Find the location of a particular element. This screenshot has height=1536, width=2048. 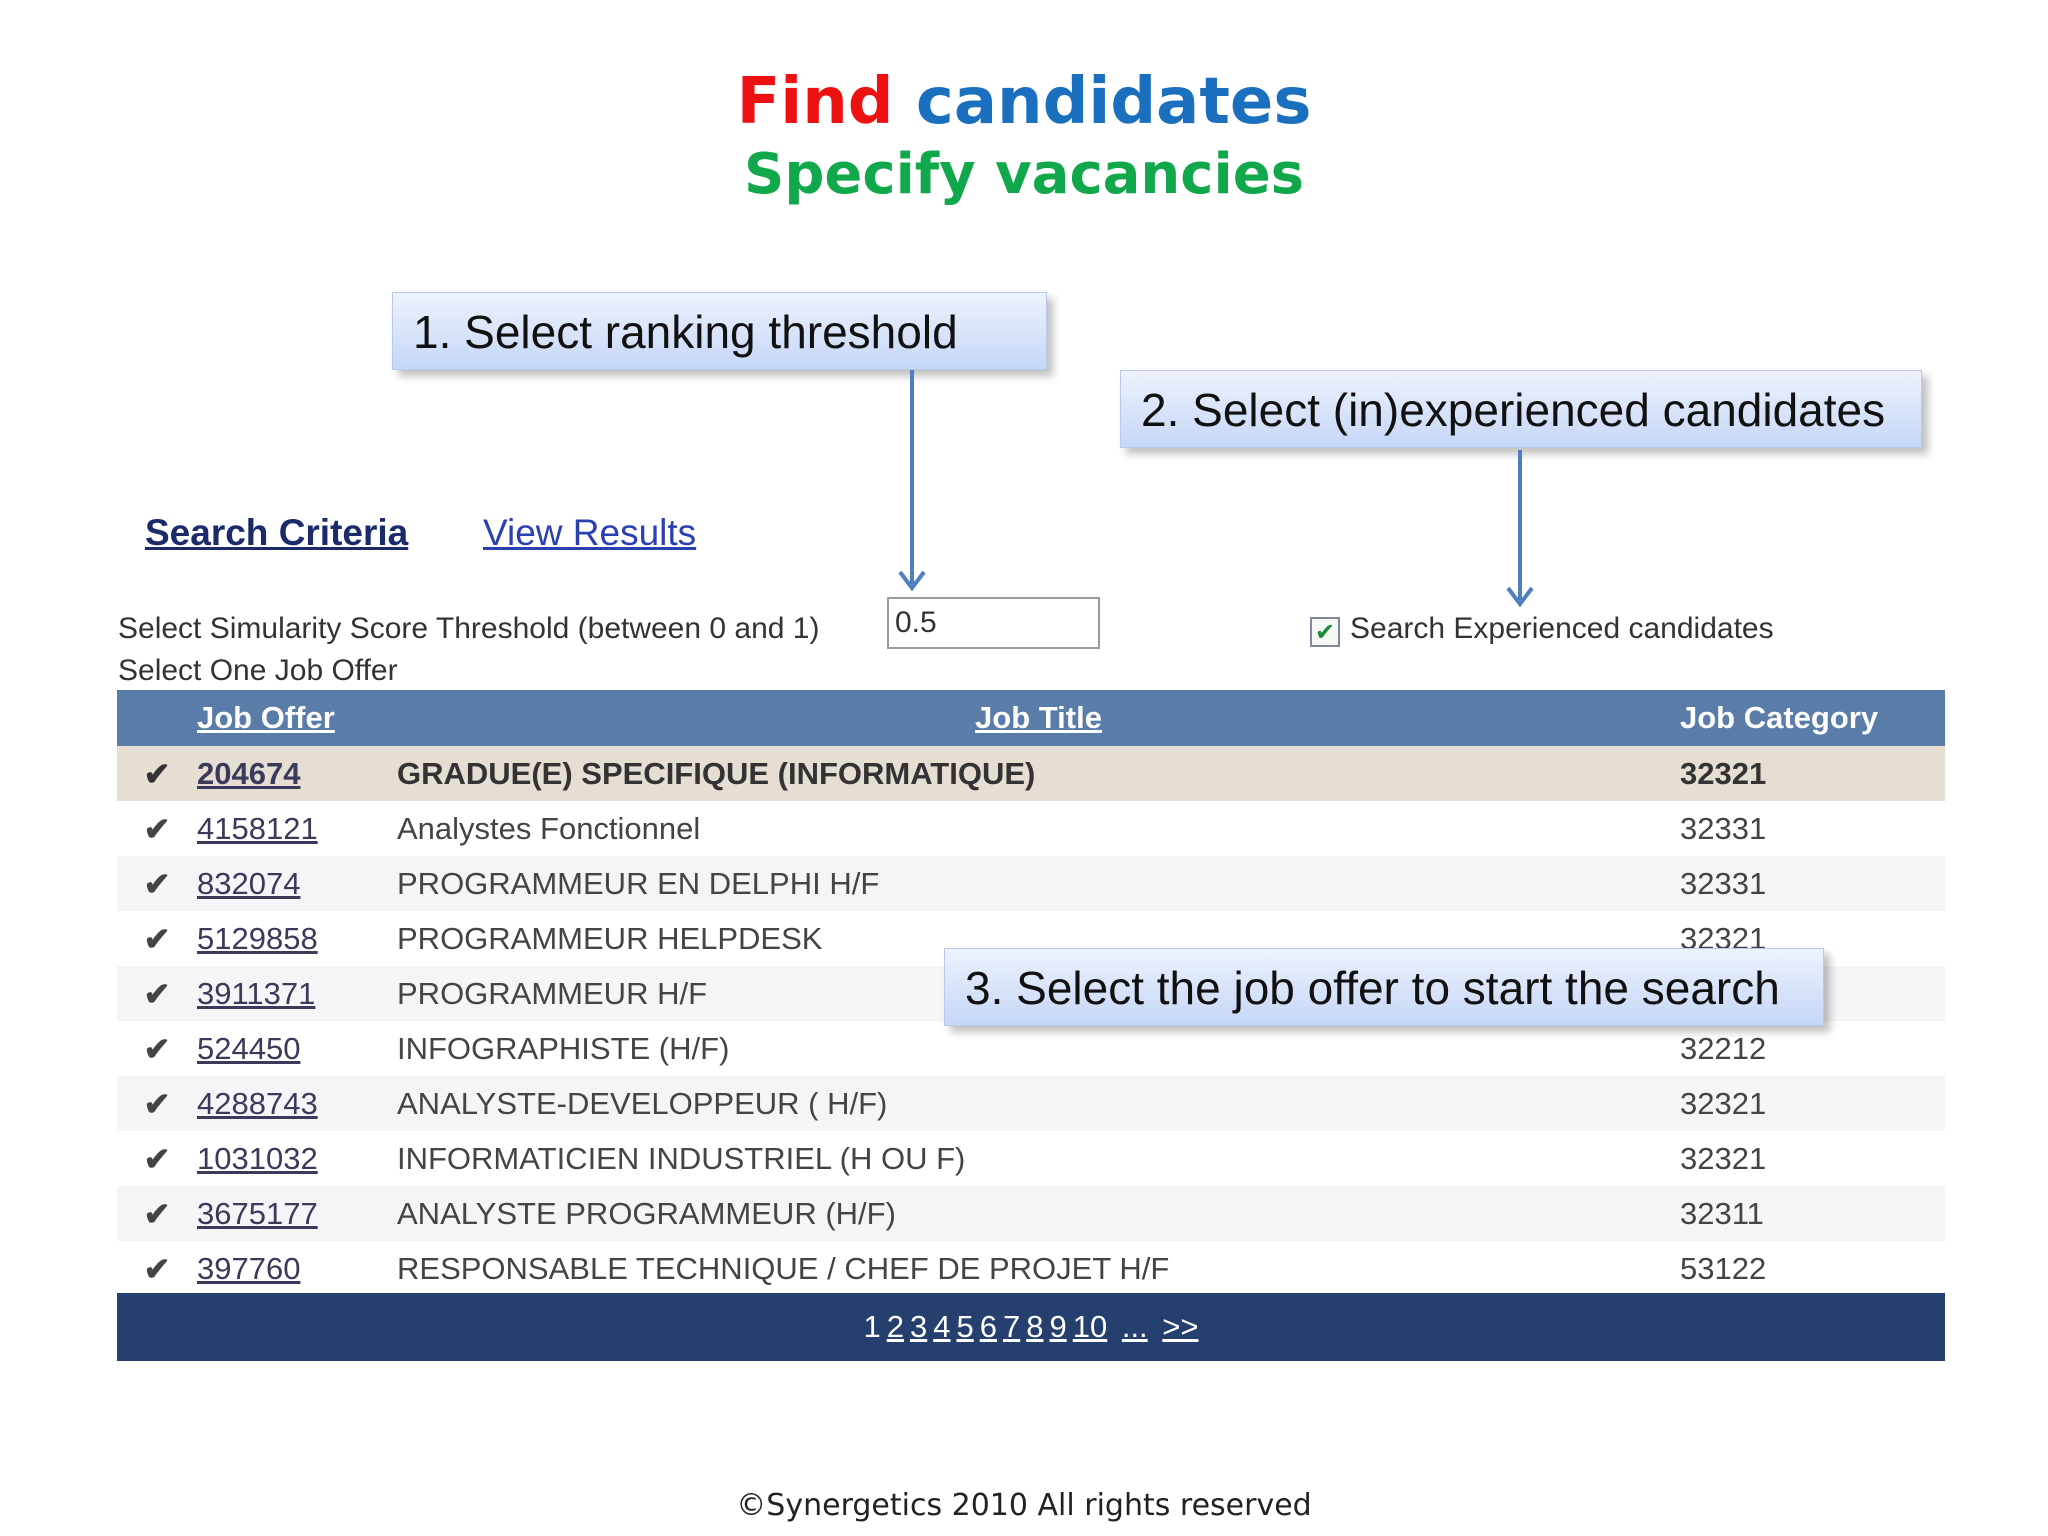

job-offer-link: 3911371 is located at coordinates (256, 993).